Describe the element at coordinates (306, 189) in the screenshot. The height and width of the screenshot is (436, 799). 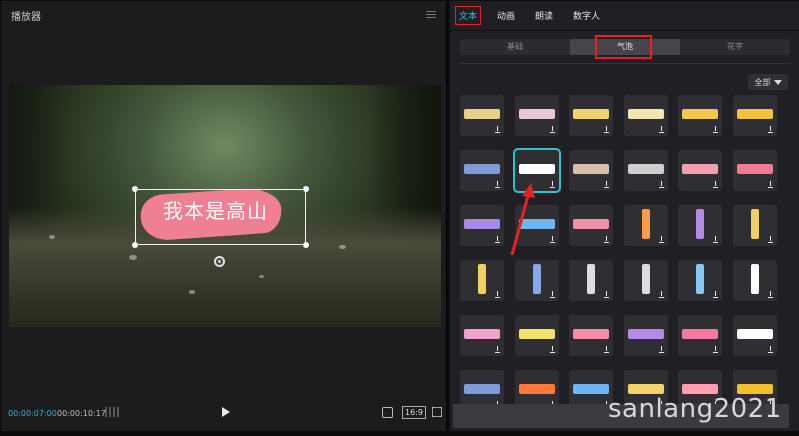
I see `resize-handle-tr` at that location.